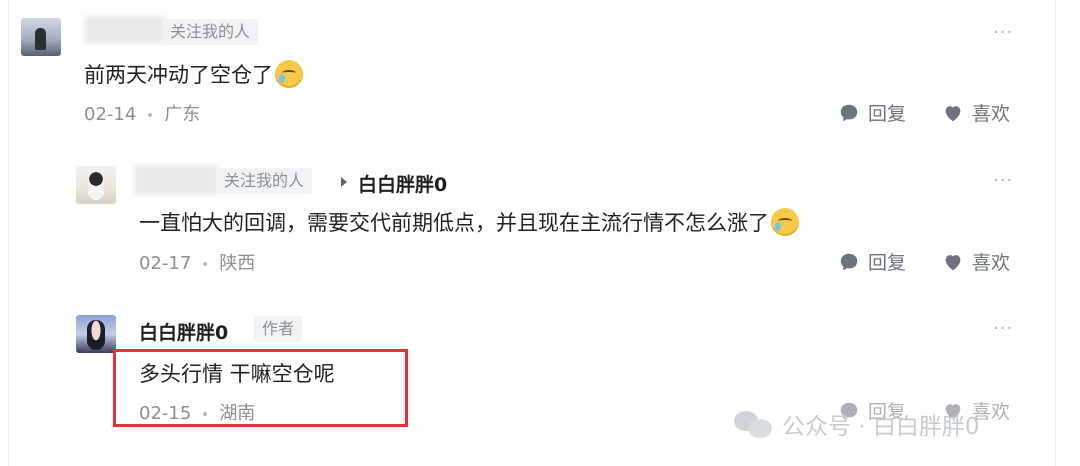 This screenshot has height=466, width=1080. I want to click on comment-location: 广东, so click(182, 114).